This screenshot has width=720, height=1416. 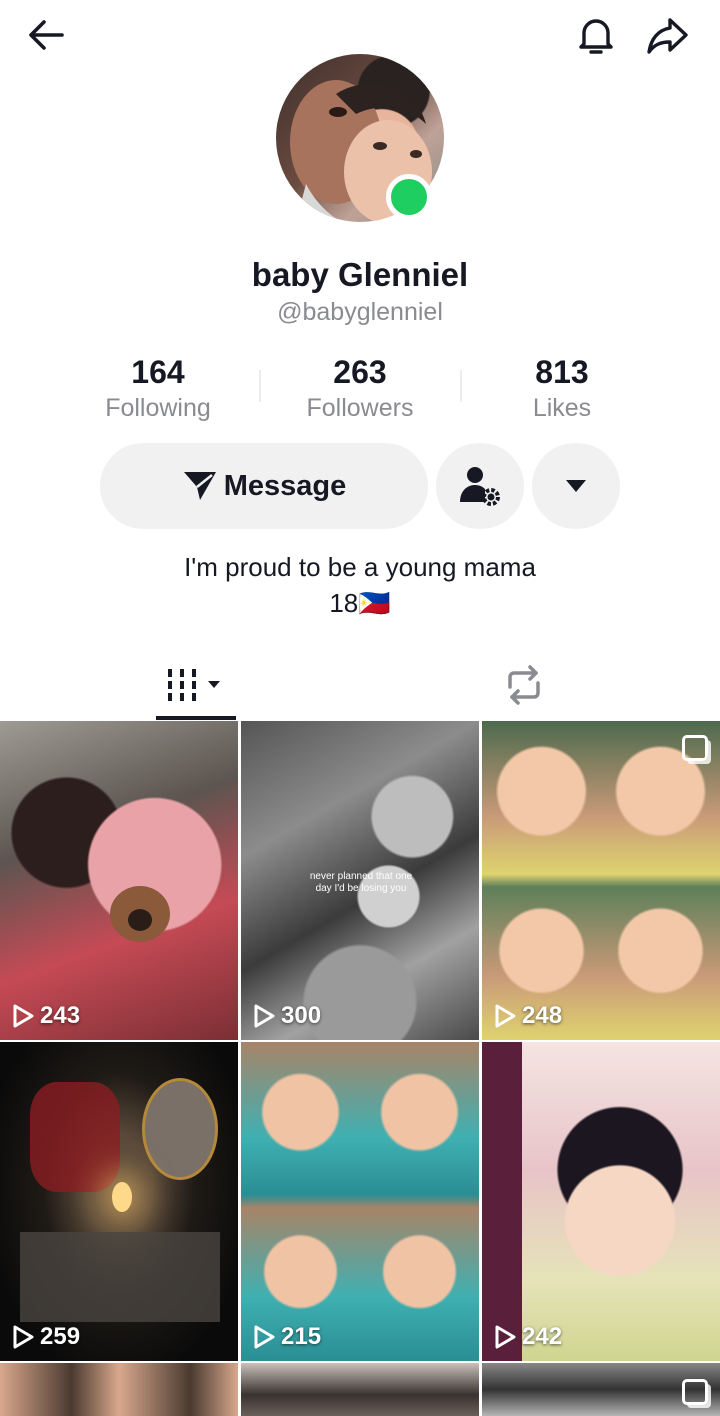 I want to click on active-tab-indicator, so click(x=196, y=718).